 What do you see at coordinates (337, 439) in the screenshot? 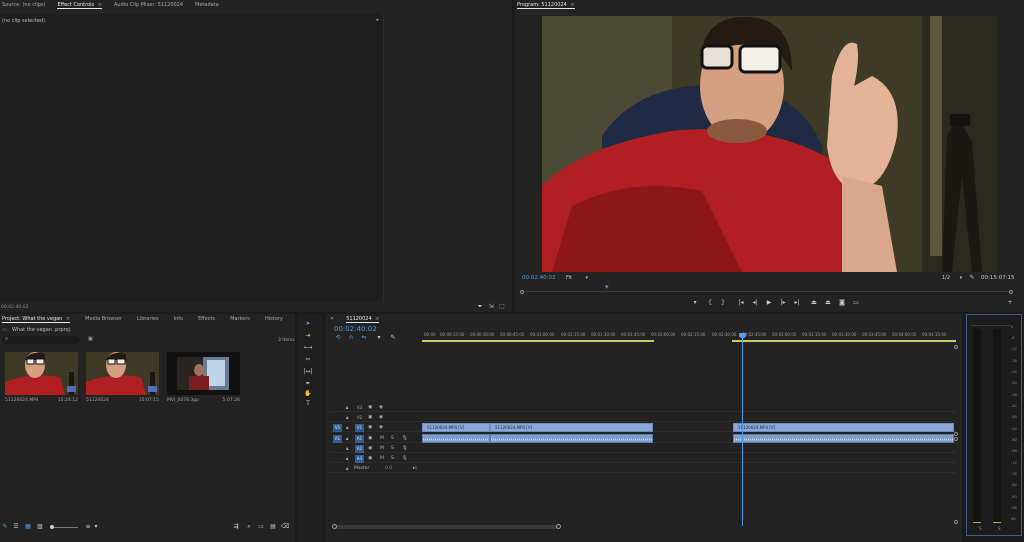
I see `source-patch-a1: A1` at bounding box center [337, 439].